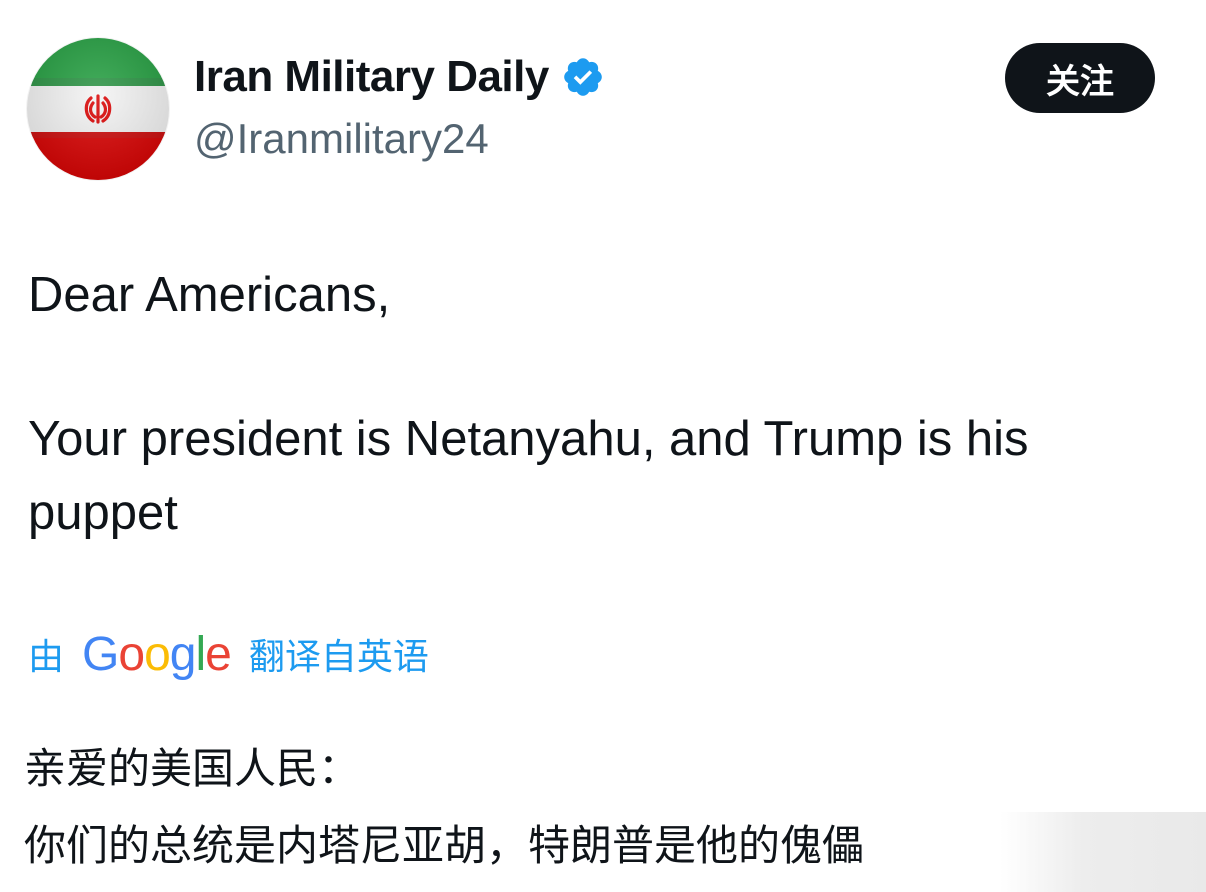  I want to click on watermark-overlay, so click(1103, 852).